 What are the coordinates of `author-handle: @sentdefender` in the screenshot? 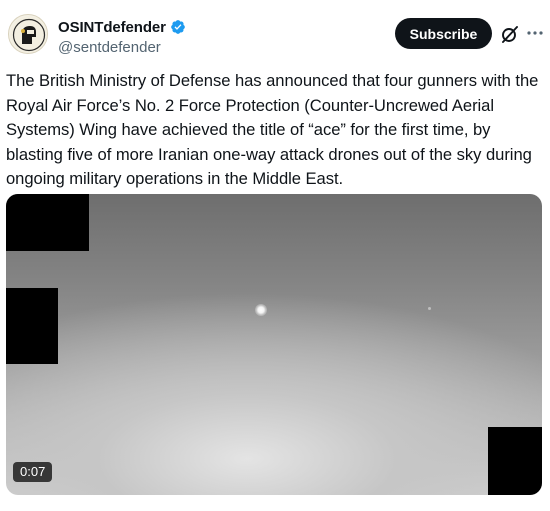 It's located at (122, 47).